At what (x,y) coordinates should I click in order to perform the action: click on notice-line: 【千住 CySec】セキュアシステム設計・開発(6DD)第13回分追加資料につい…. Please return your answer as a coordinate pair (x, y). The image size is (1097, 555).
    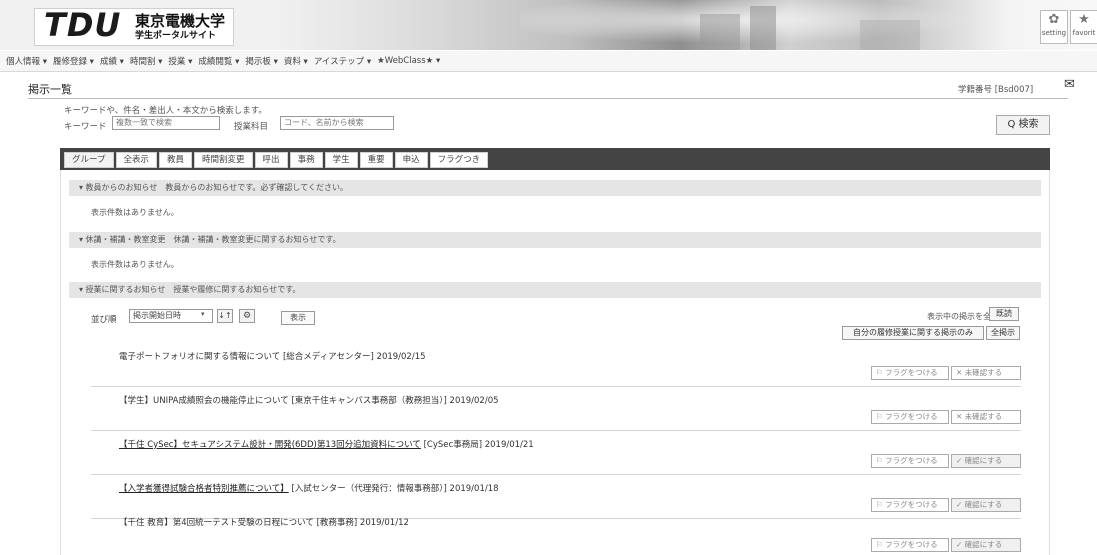
    Looking at the image, I should click on (326, 444).